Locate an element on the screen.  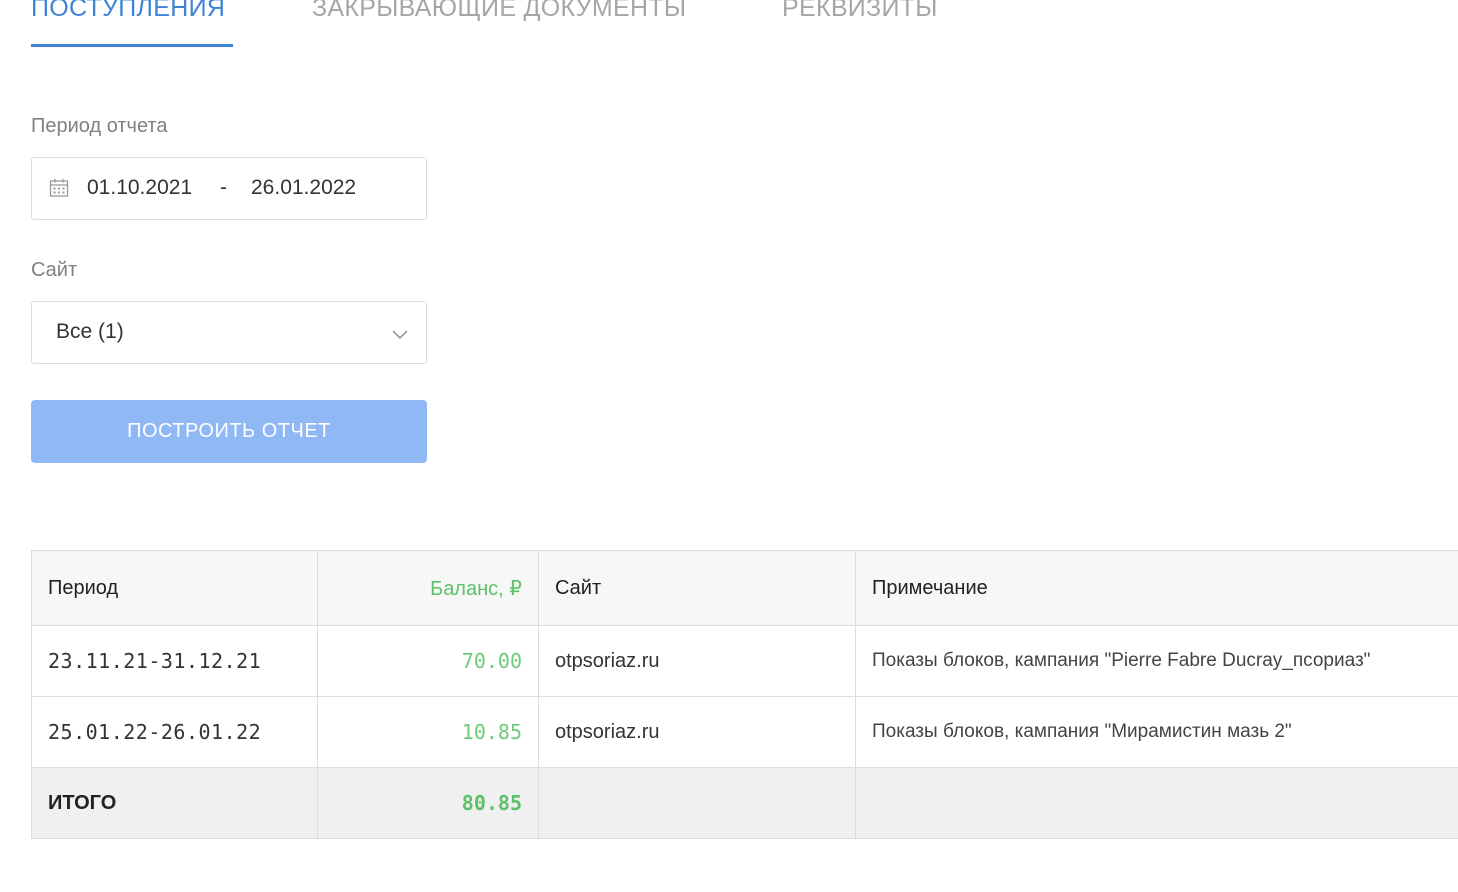
site-label: Сайт is located at coordinates (54, 270).